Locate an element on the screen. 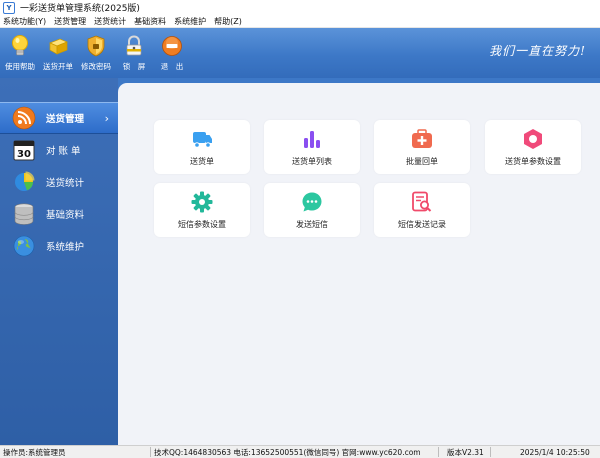 This screenshot has height=458, width=600. lock-icon is located at coordinates (134, 46).